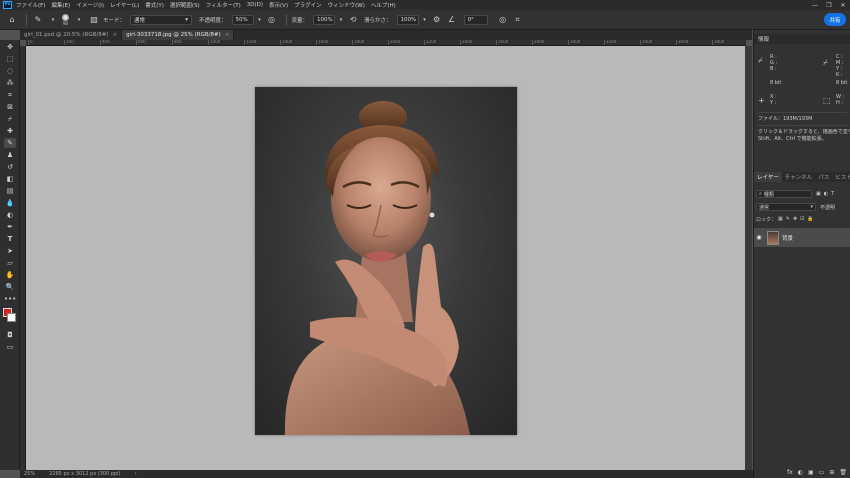 The height and width of the screenshot is (478, 850). Describe the element at coordinates (826, 194) in the screenshot. I see `filter-adjust-icon: ◐` at that location.